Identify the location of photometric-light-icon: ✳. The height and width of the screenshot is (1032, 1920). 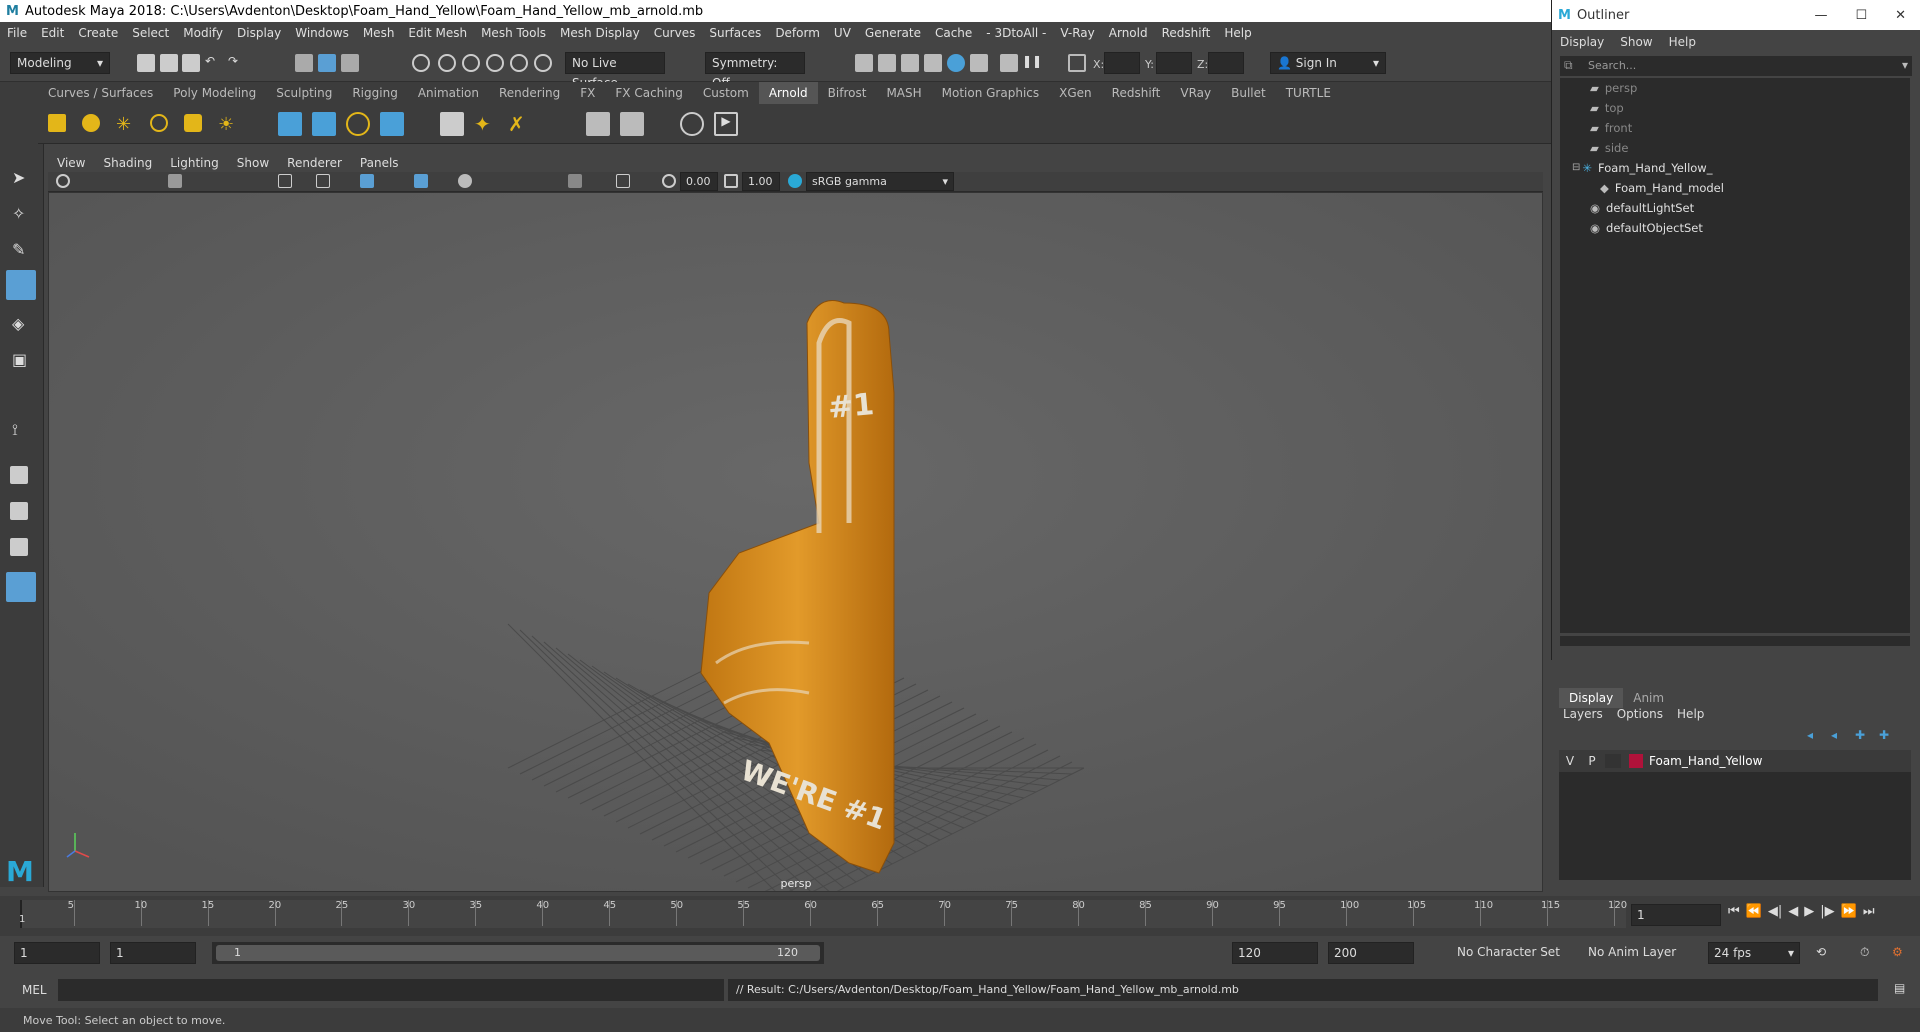
(125, 124).